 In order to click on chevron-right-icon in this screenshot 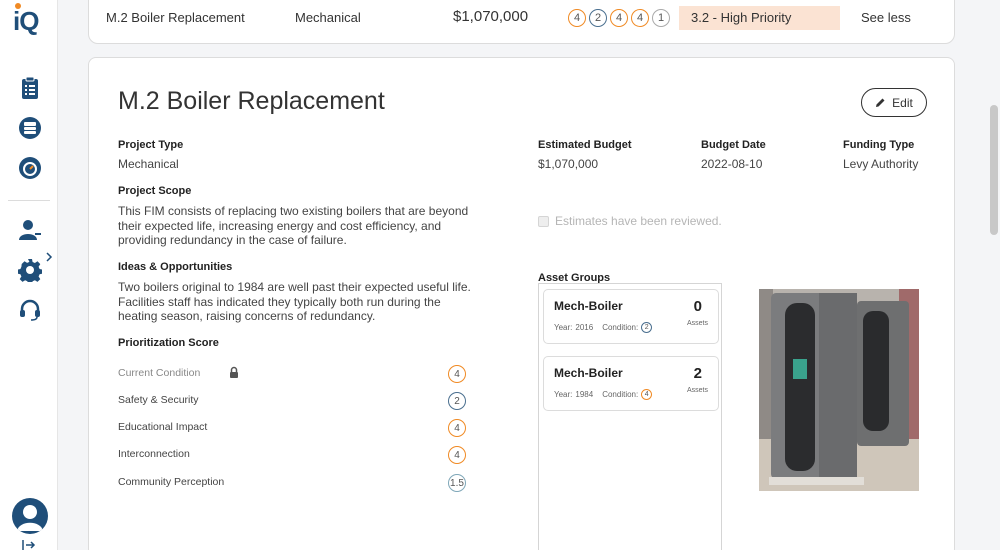, I will do `click(49, 256)`.